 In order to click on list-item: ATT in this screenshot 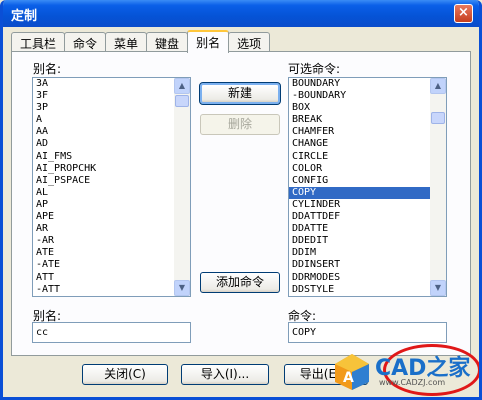, I will do `click(103, 278)`.